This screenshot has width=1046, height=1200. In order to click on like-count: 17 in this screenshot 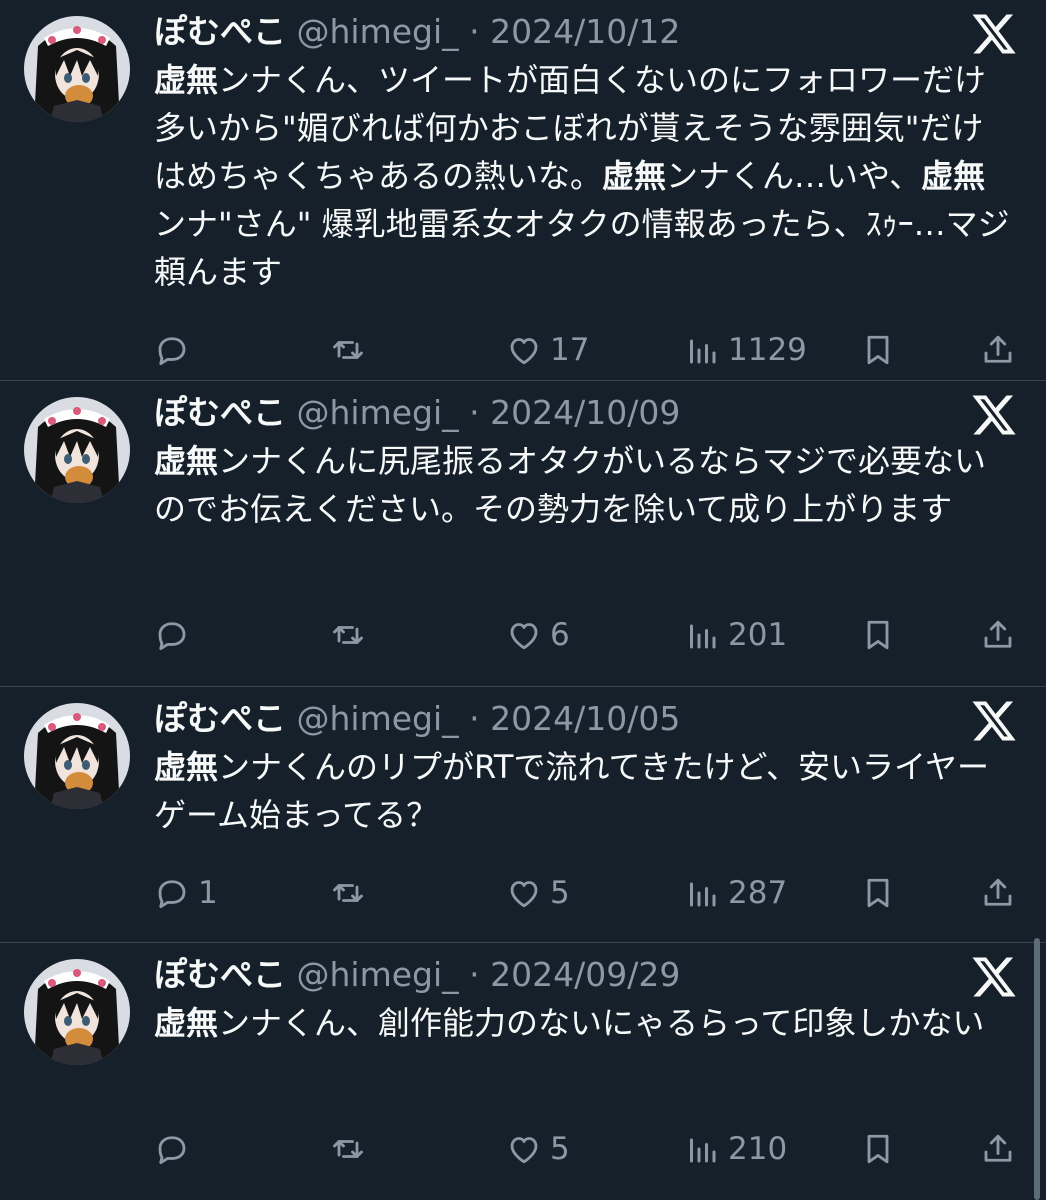, I will do `click(570, 350)`.